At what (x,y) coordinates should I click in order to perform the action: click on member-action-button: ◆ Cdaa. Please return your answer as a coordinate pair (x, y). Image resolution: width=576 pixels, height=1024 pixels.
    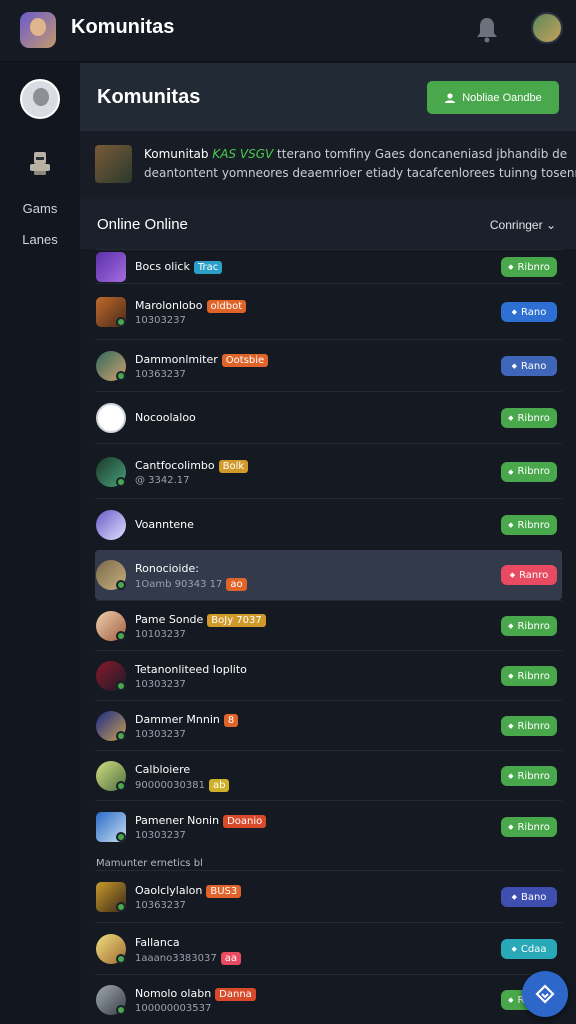
    Looking at the image, I should click on (529, 949).